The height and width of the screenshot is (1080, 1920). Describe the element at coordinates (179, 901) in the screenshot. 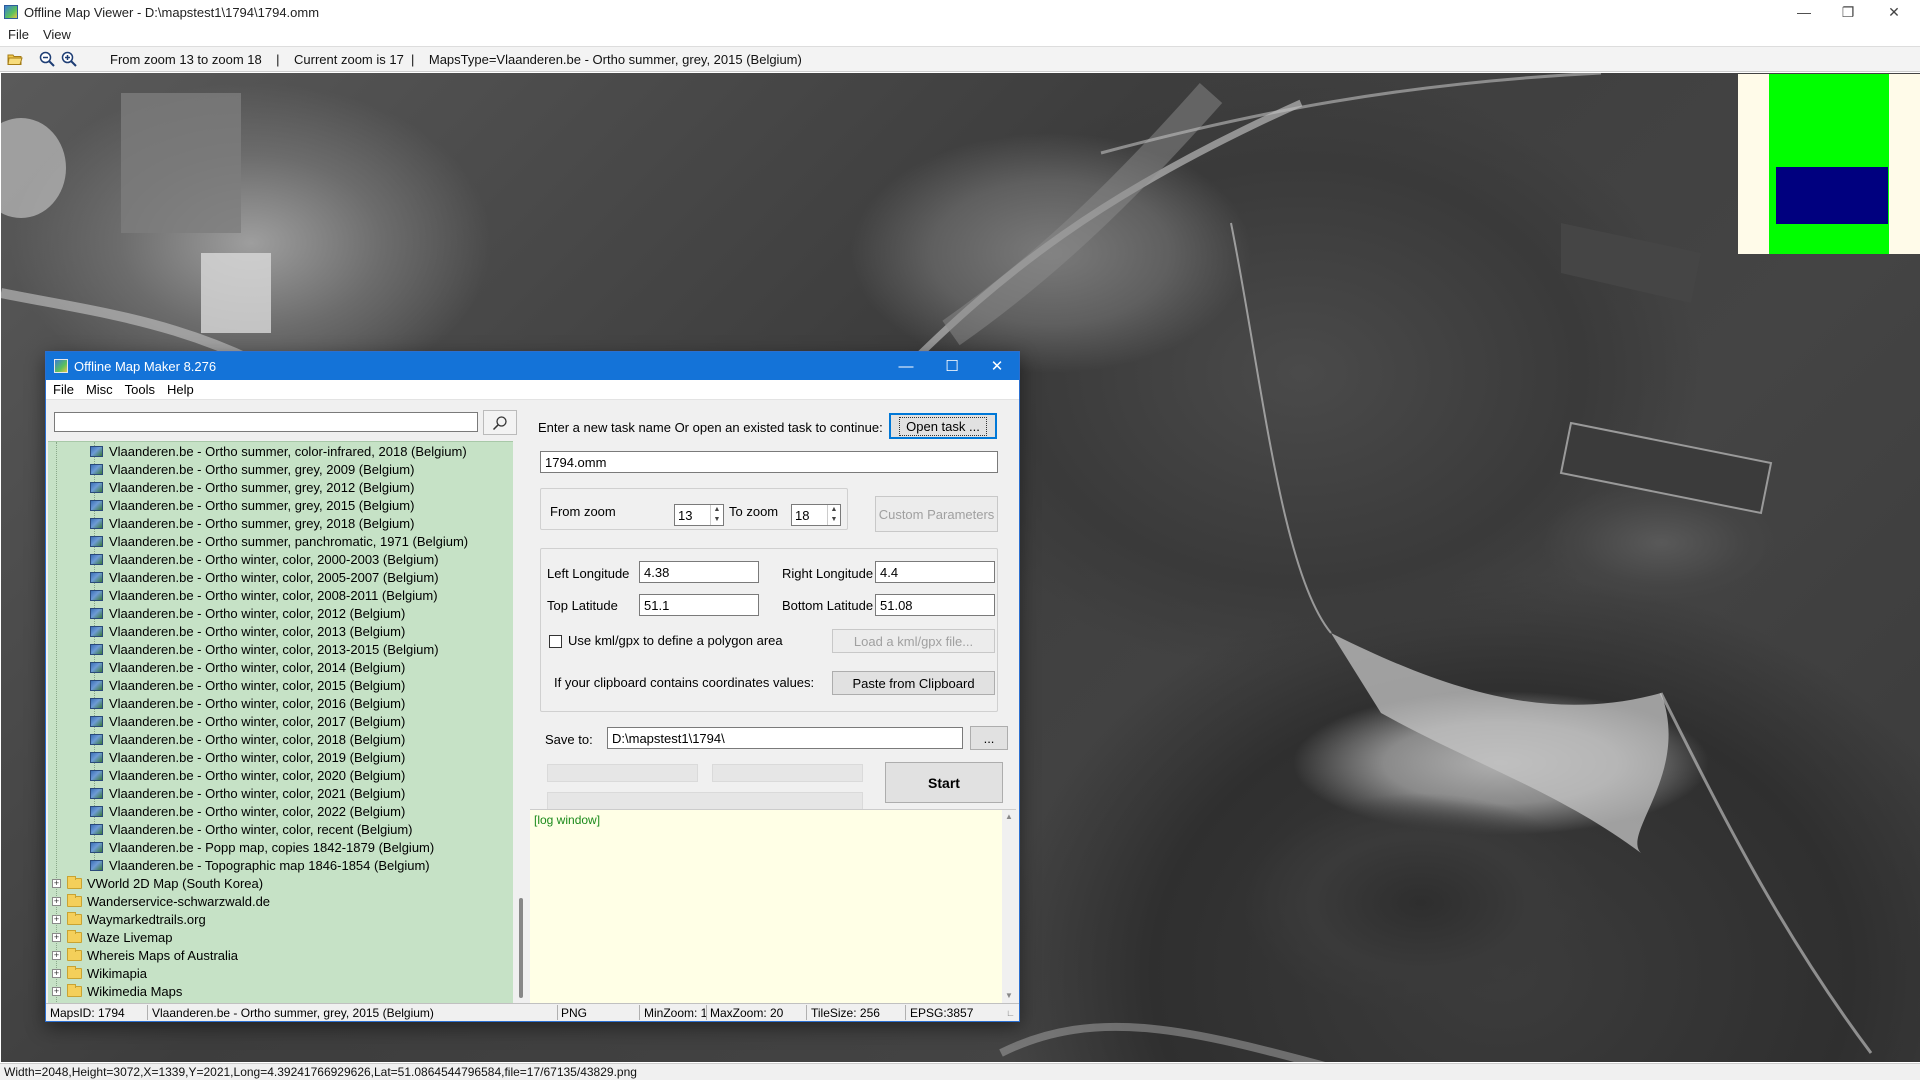

I see `folder-label: Wanderservice-schwarzwald.de` at that location.